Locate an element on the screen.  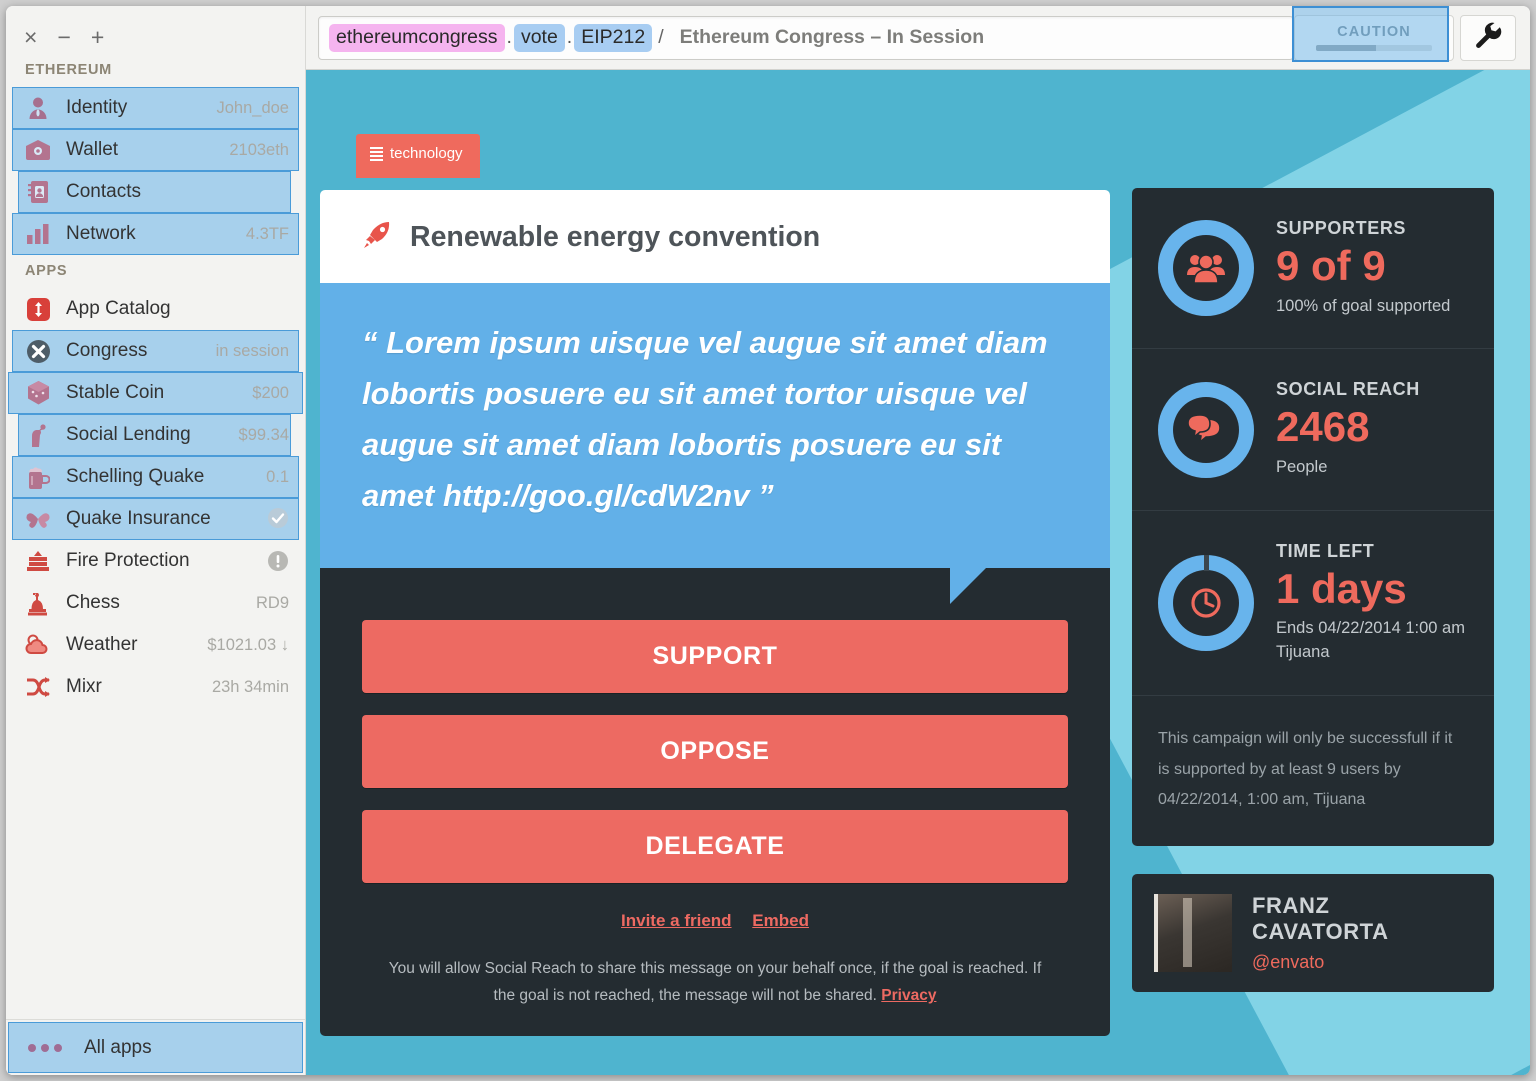
sidebar-item-social-lending: Social Lending $99.34 is located at coordinates (155, 435).